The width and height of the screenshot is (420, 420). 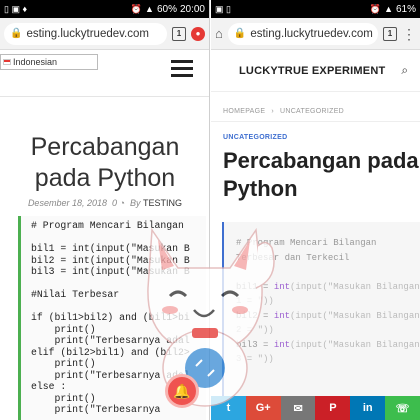 I want to click on code-line: bil3 = int(input("Masukan B, so click(x=110, y=271).